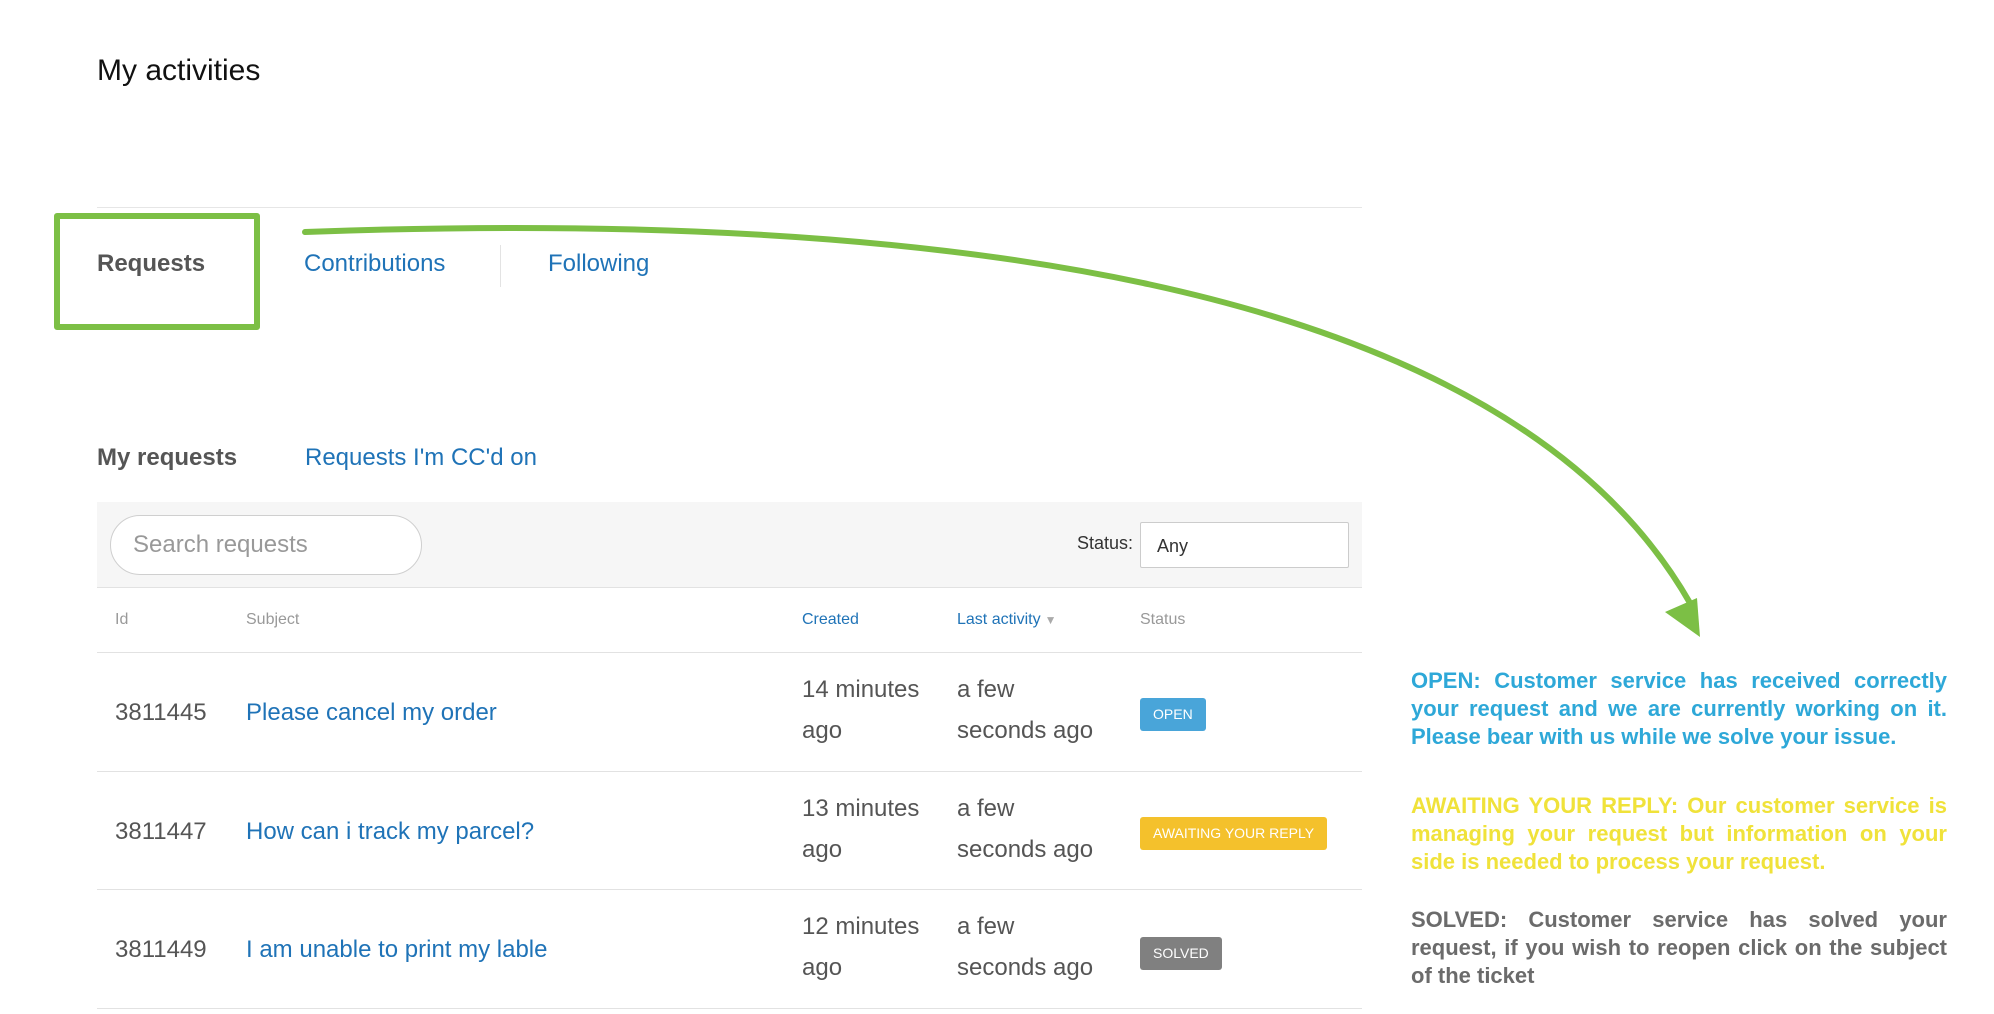  Describe the element at coordinates (151, 264) in the screenshot. I see `tab-requests: Requests` at that location.